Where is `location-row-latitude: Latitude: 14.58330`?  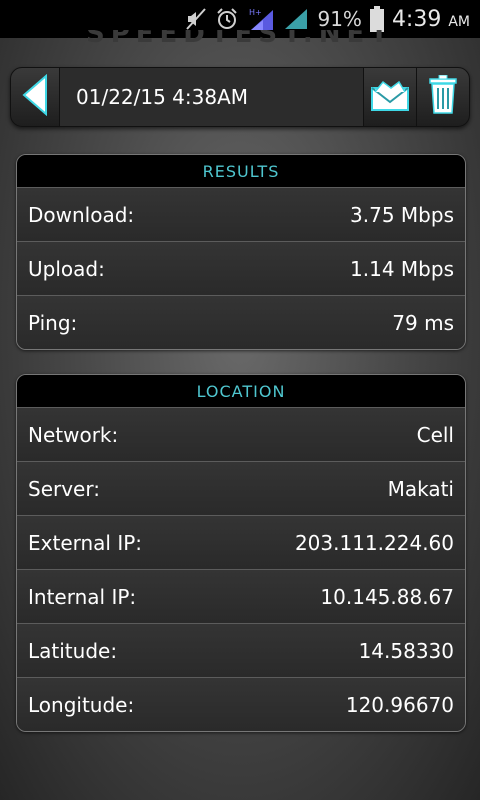
location-row-latitude: Latitude: 14.58330 is located at coordinates (241, 650).